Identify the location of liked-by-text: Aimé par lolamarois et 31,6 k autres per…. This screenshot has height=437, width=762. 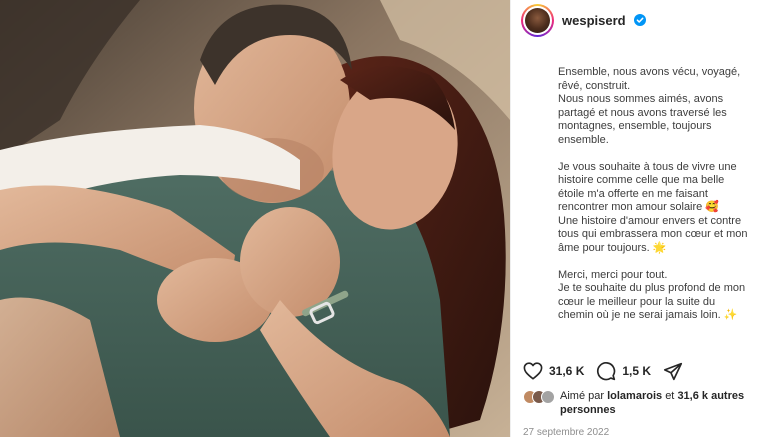
(656, 403).